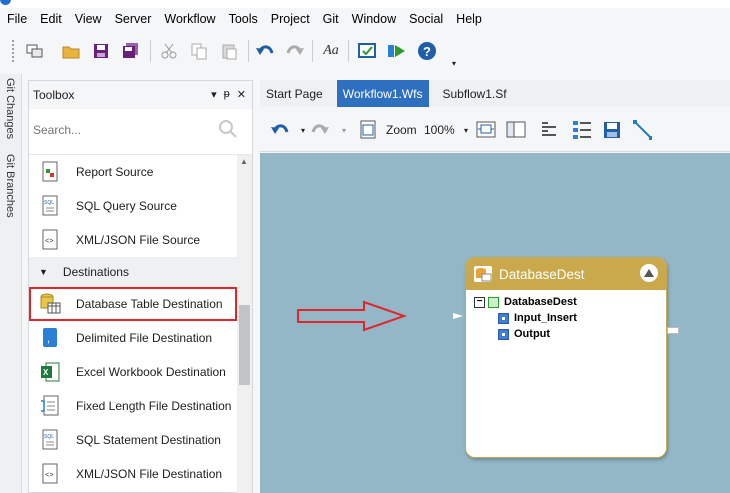 The width and height of the screenshot is (730, 493). I want to click on tab-workflow1: Workflow1.Wfs, so click(382, 93).